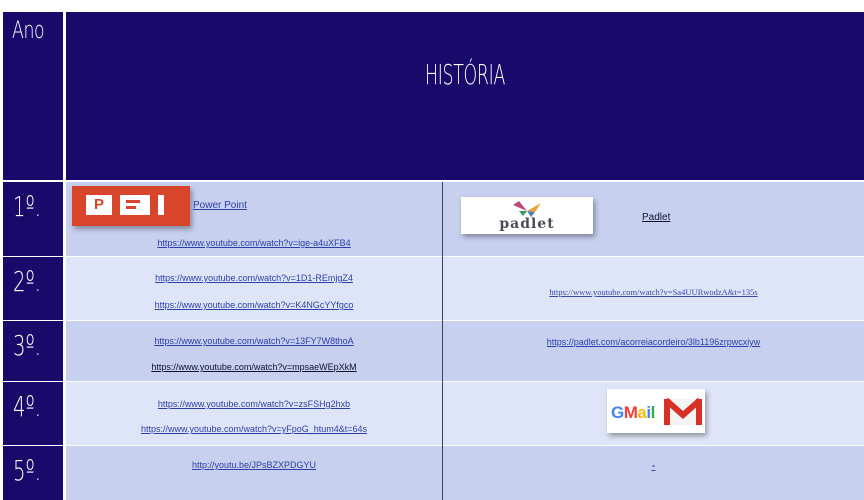 The image size is (864, 500). What do you see at coordinates (633, 412) in the screenshot?
I see `gmail-logo-text: GMail` at bounding box center [633, 412].